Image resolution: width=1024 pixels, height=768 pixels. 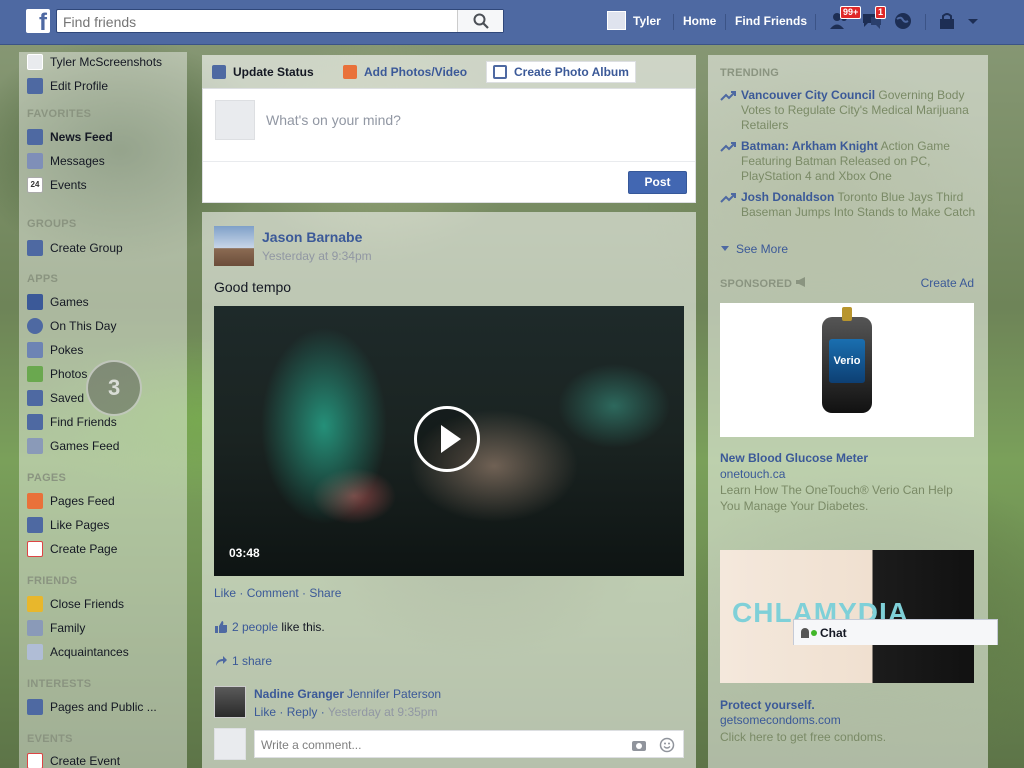 I want to click on background-sign-icon, so click(x=114, y=388).